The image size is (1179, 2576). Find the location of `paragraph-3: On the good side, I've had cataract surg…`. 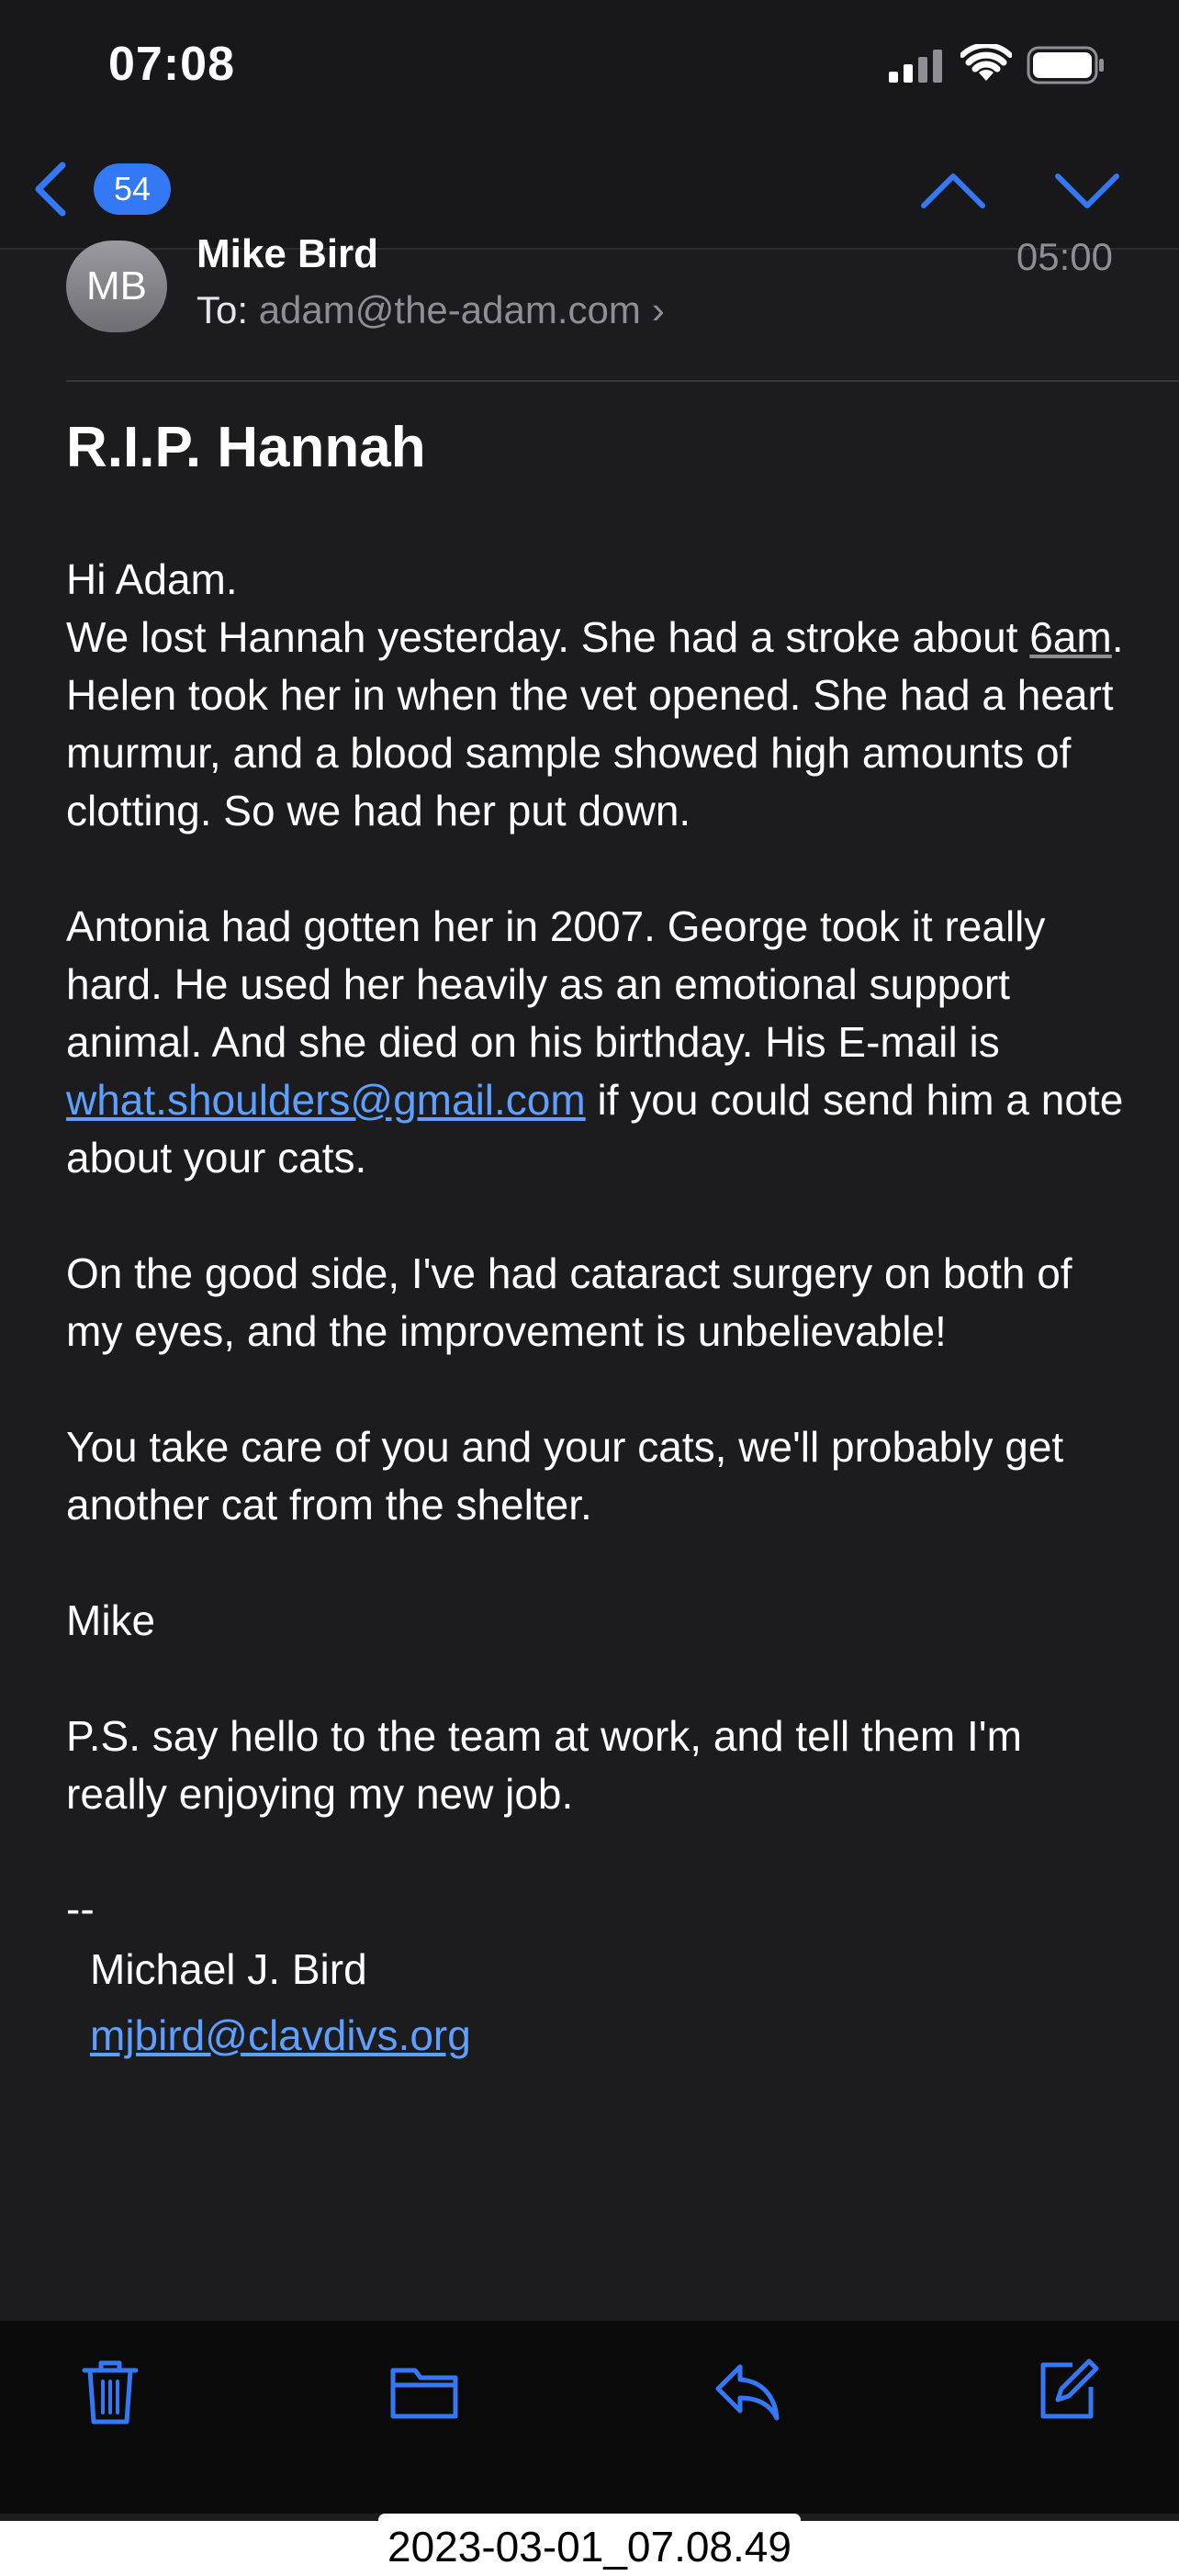

paragraph-3: On the good side, I've had cataract surg… is located at coordinates (569, 1302).